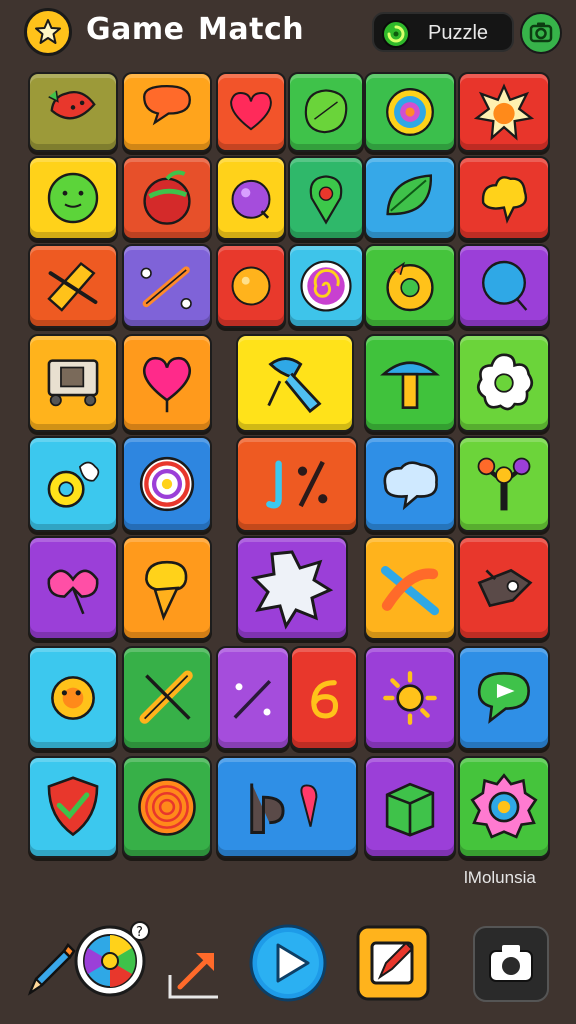 This screenshot has width=576, height=1024. What do you see at coordinates (287, 807) in the screenshot?
I see `tile-d-letter` at bounding box center [287, 807].